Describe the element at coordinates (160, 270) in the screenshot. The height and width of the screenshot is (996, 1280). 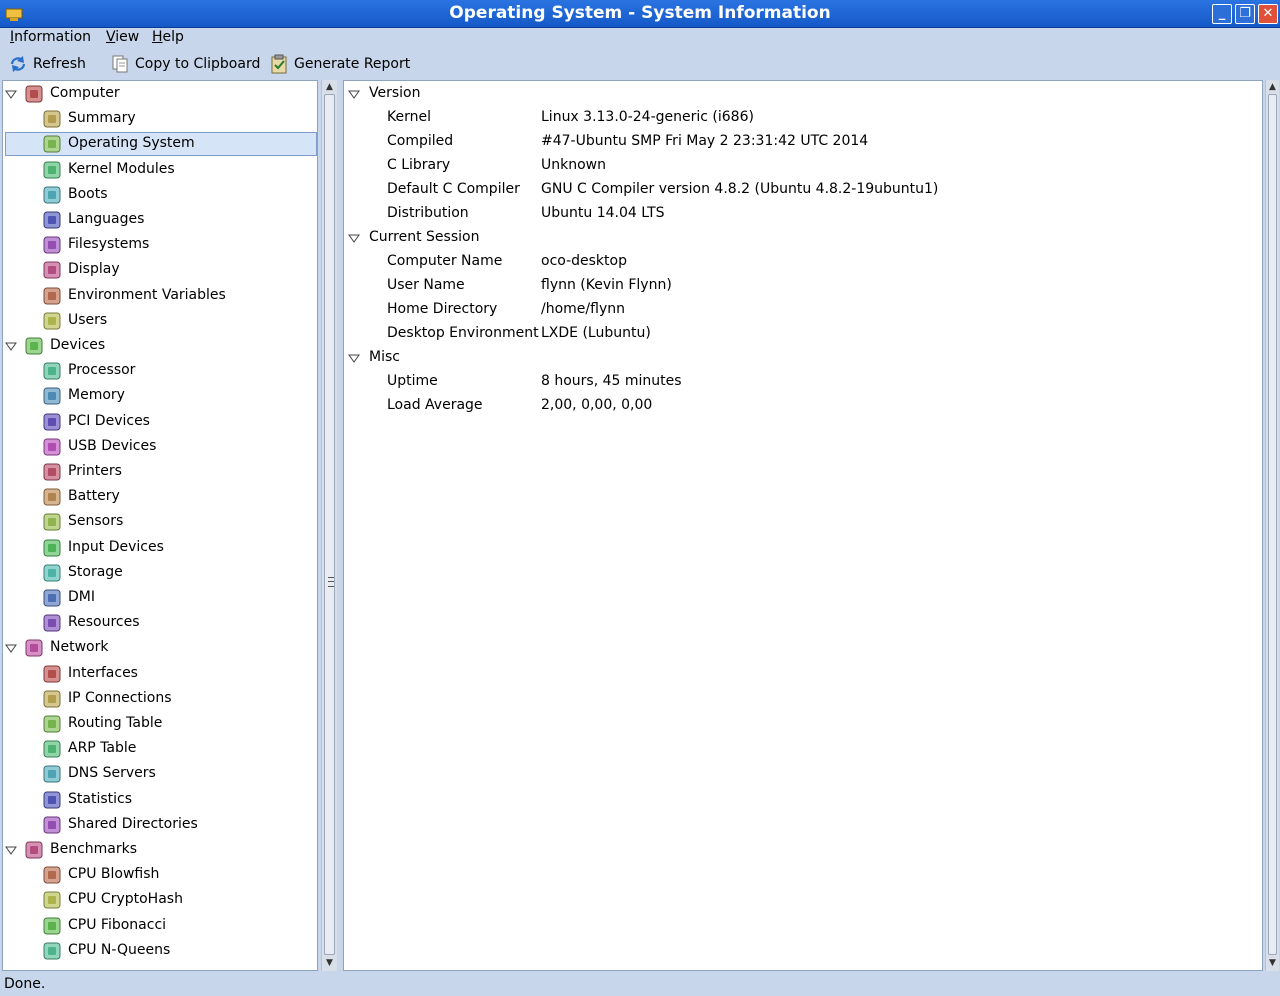
I see `tree-item: Display` at that location.